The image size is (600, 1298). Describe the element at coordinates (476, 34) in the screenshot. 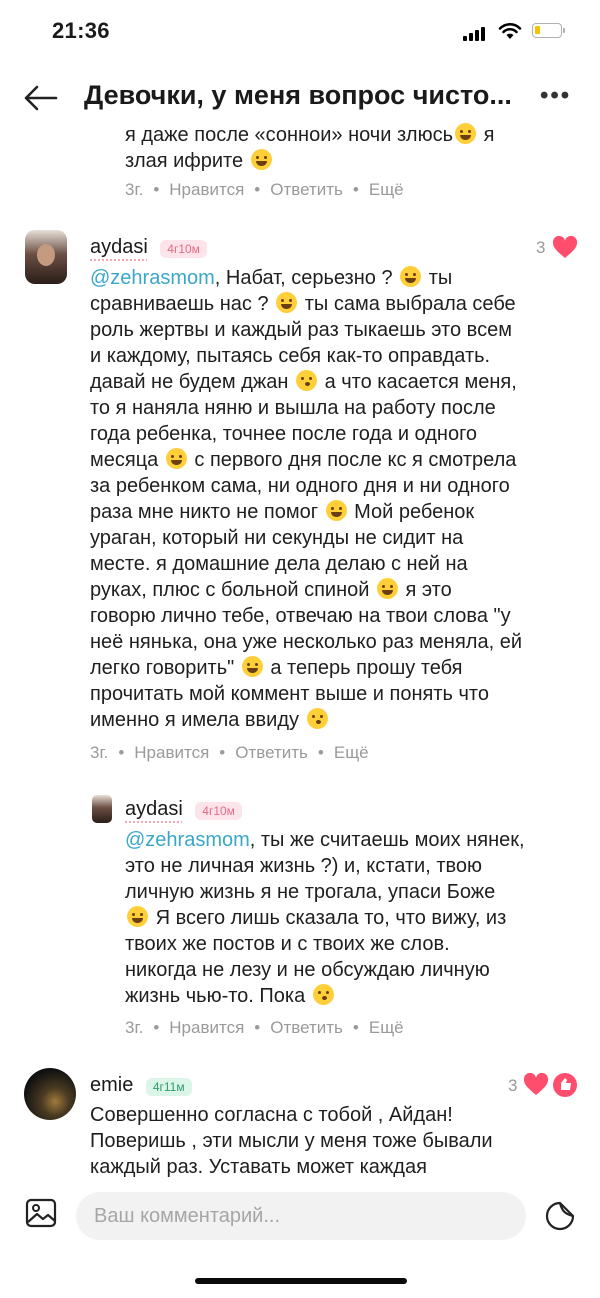

I see `cellular-signal-icon` at that location.